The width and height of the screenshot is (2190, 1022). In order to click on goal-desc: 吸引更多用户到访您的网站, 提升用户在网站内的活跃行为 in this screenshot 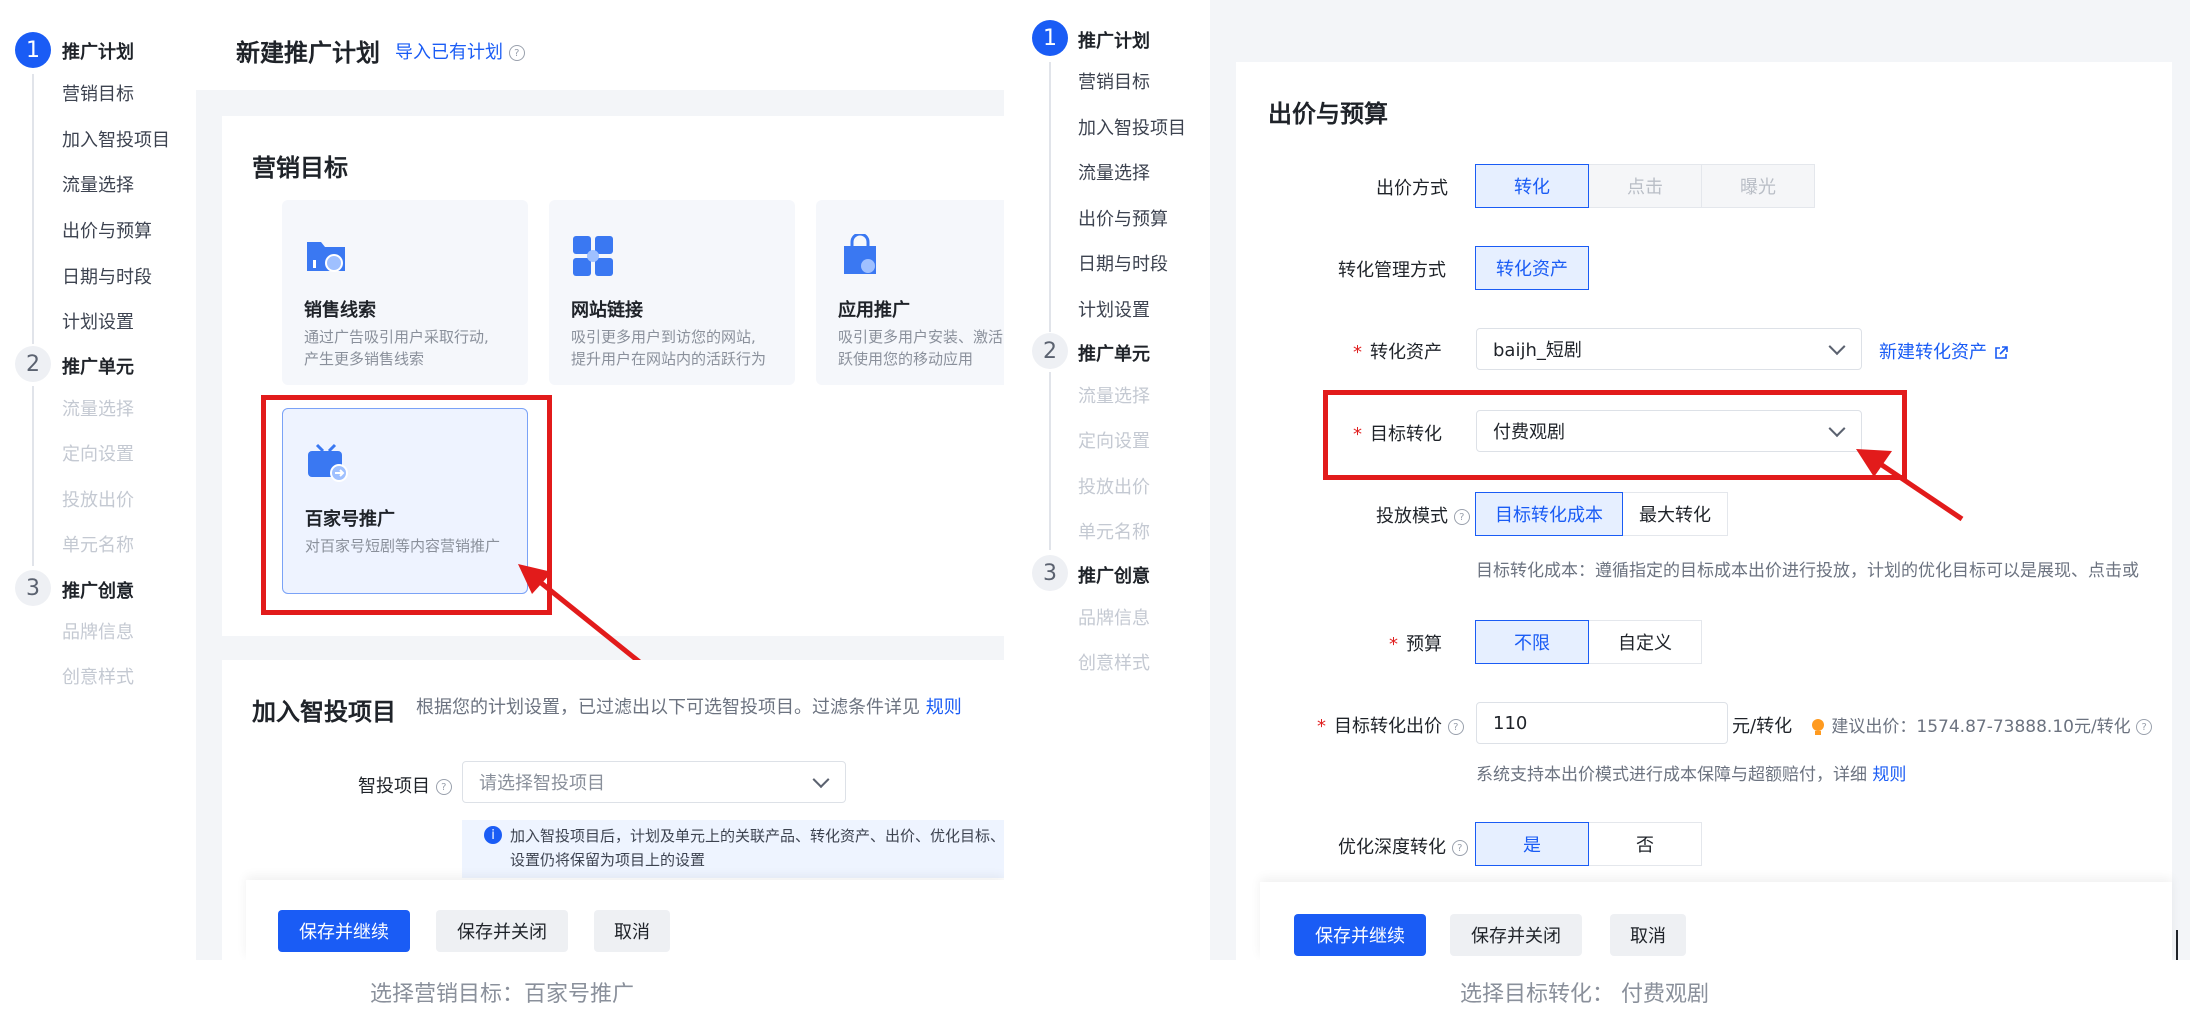, I will do `click(669, 348)`.